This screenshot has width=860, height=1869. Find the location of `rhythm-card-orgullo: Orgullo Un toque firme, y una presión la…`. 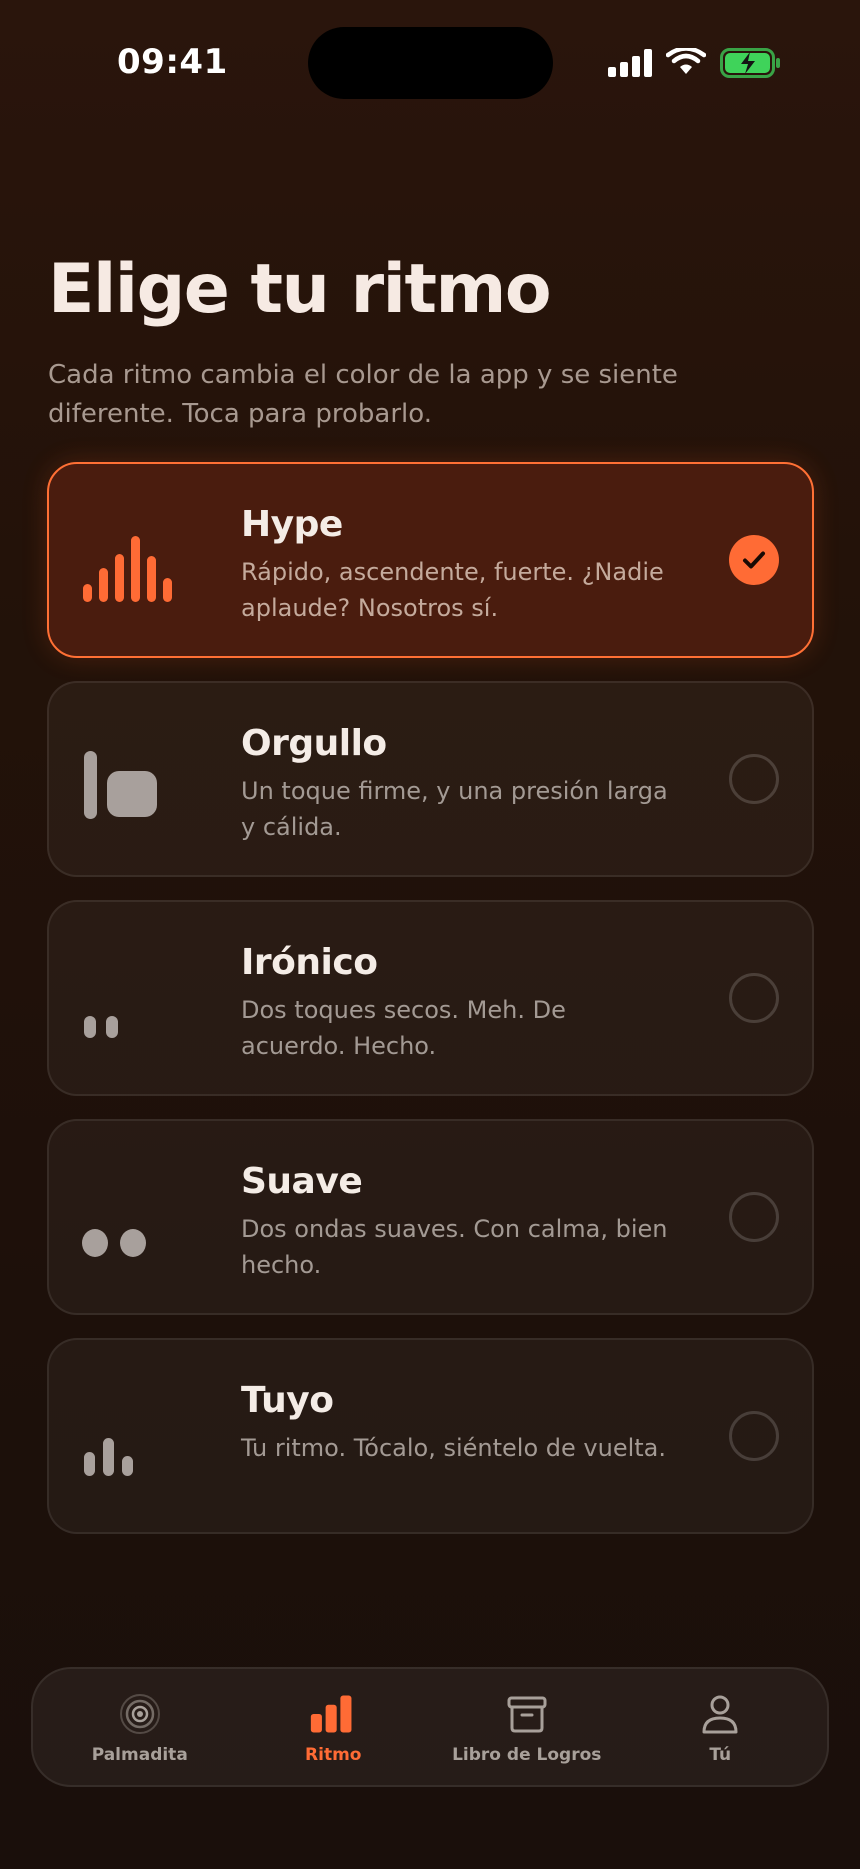

rhythm-card-orgullo: Orgullo Un toque firme, y una presión la… is located at coordinates (430, 779).